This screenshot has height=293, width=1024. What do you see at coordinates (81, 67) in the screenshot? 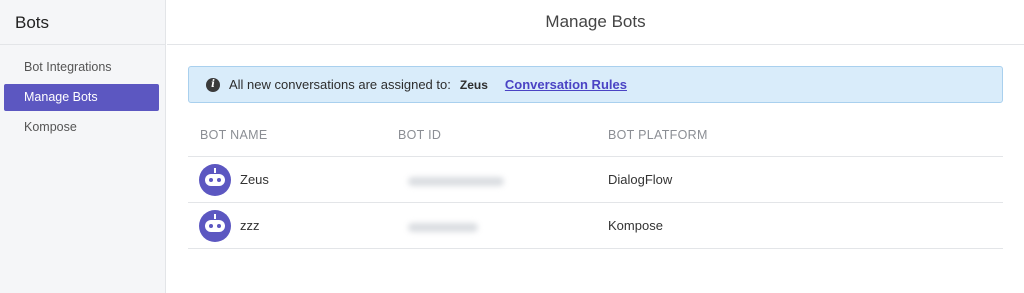
I see `sidebar-item-bot-integrations: Bot Integrations` at bounding box center [81, 67].